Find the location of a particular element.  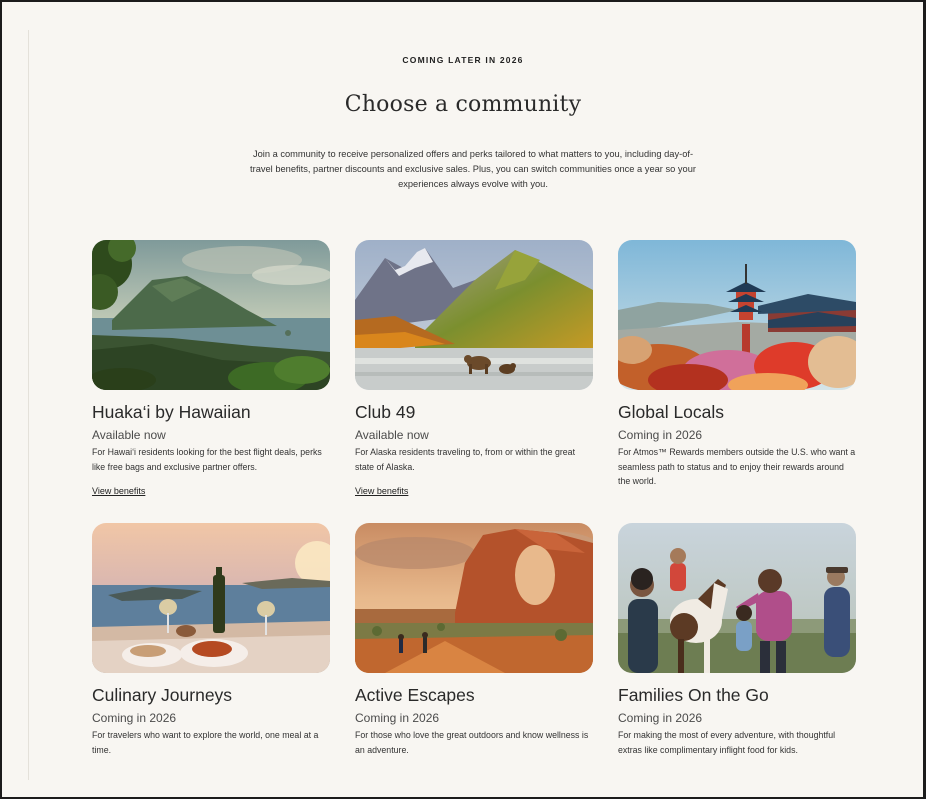

card-title: Global Locals is located at coordinates (671, 412).